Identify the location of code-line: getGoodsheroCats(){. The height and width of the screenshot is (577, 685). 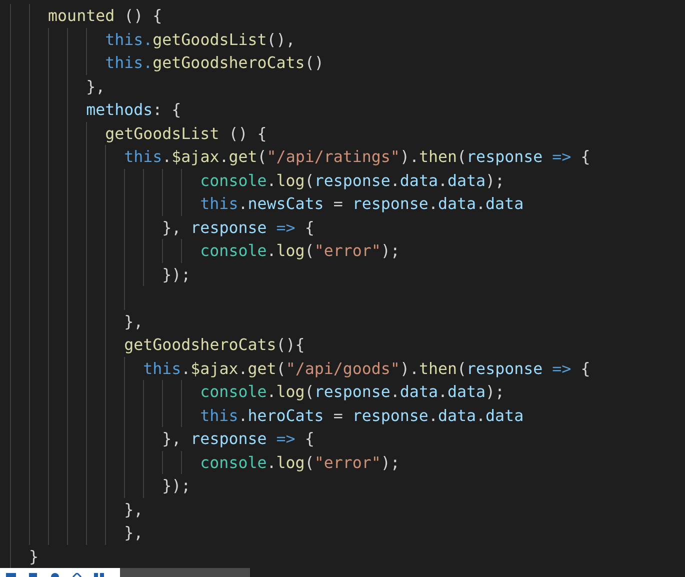
(157, 344).